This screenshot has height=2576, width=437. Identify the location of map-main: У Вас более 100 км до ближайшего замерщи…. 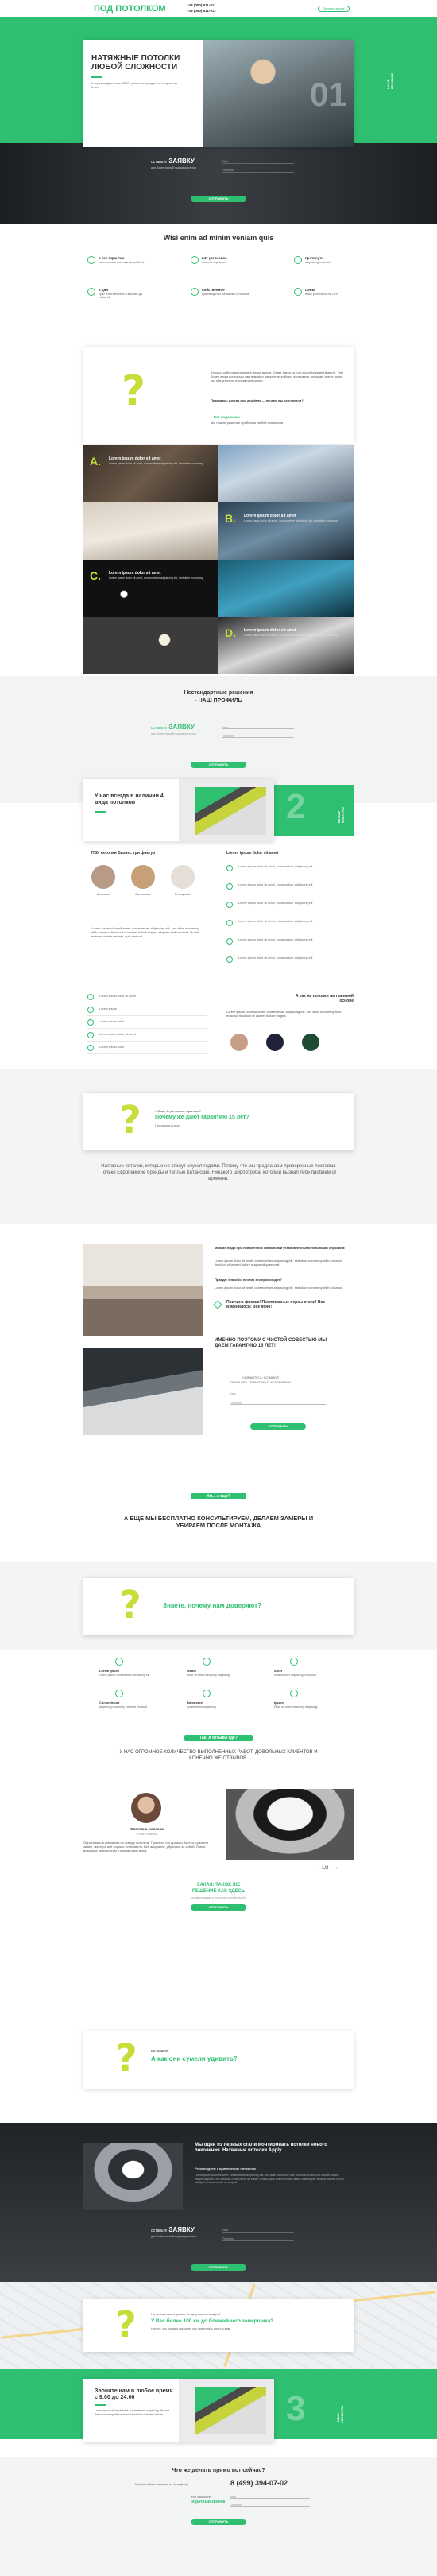
(212, 2321).